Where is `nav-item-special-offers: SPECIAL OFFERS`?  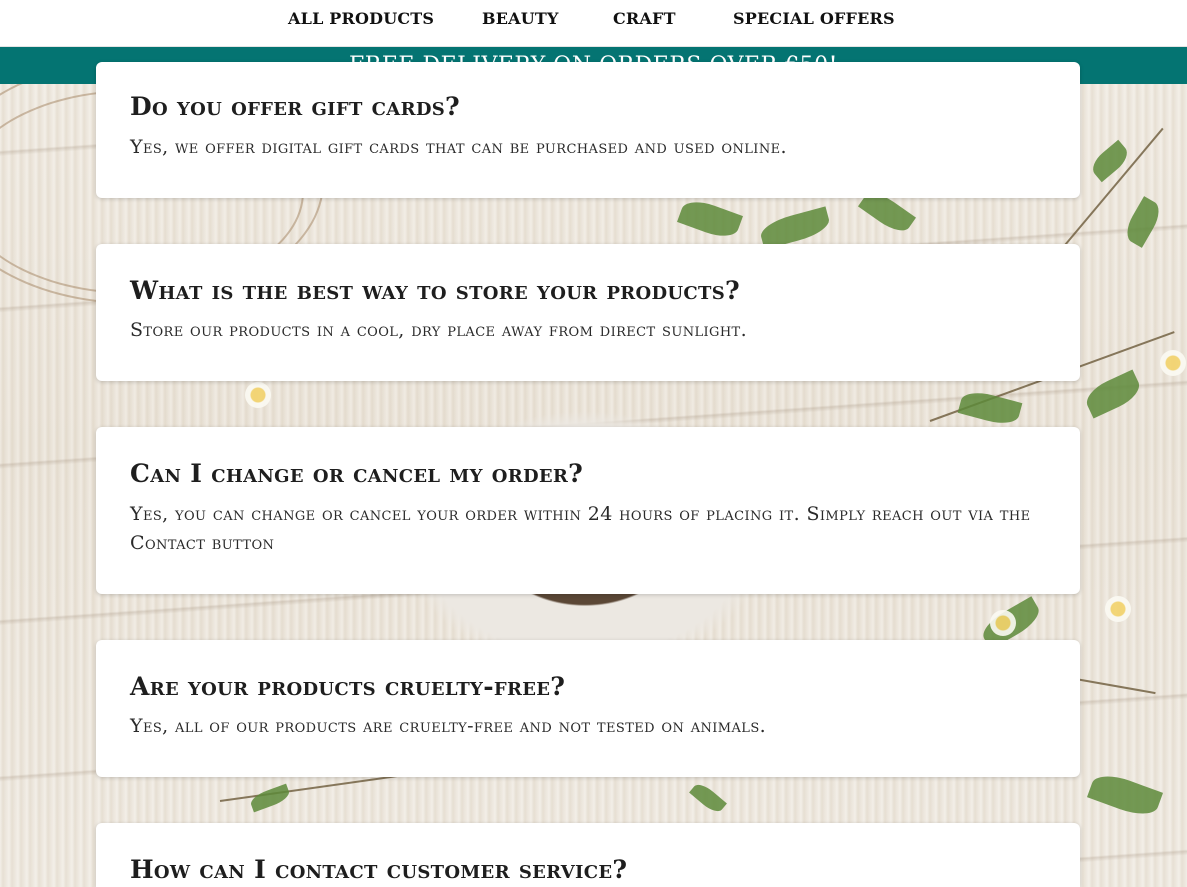
nav-item-special-offers: SPECIAL OFFERS is located at coordinates (814, 18).